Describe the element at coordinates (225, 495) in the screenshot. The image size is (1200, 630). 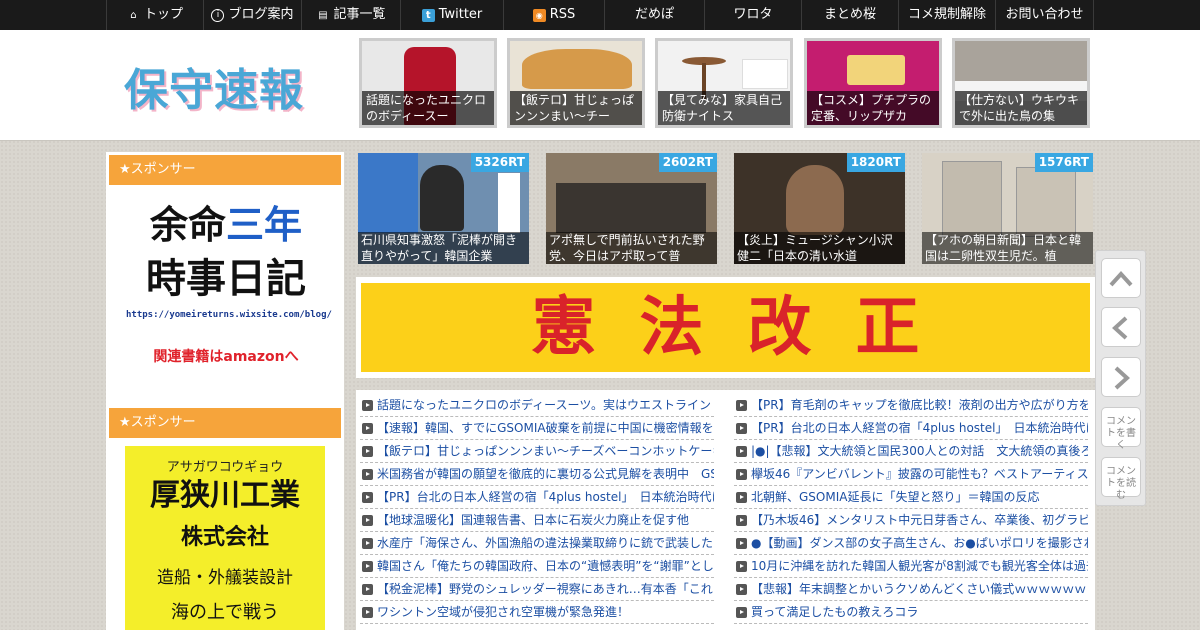
I see `ad2-company: 厚狭川工業` at that location.